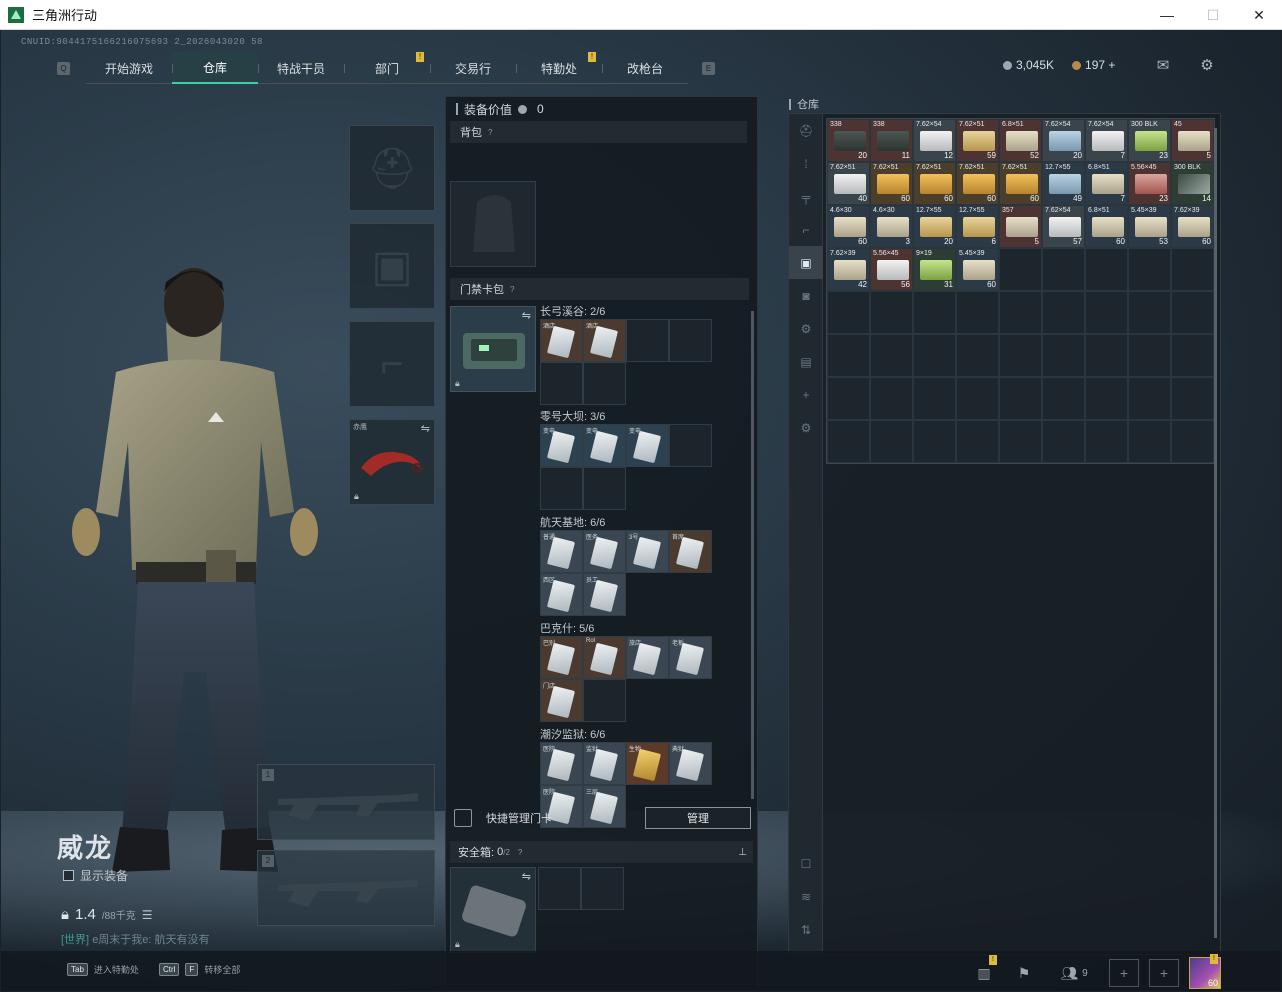 The image size is (1282, 992). What do you see at coordinates (1024, 973) in the screenshot?
I see `flag-icon: ⚑` at bounding box center [1024, 973].